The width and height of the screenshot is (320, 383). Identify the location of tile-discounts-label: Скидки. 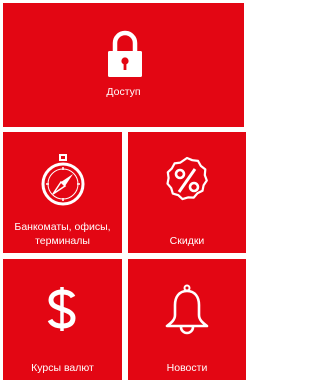
(187, 241).